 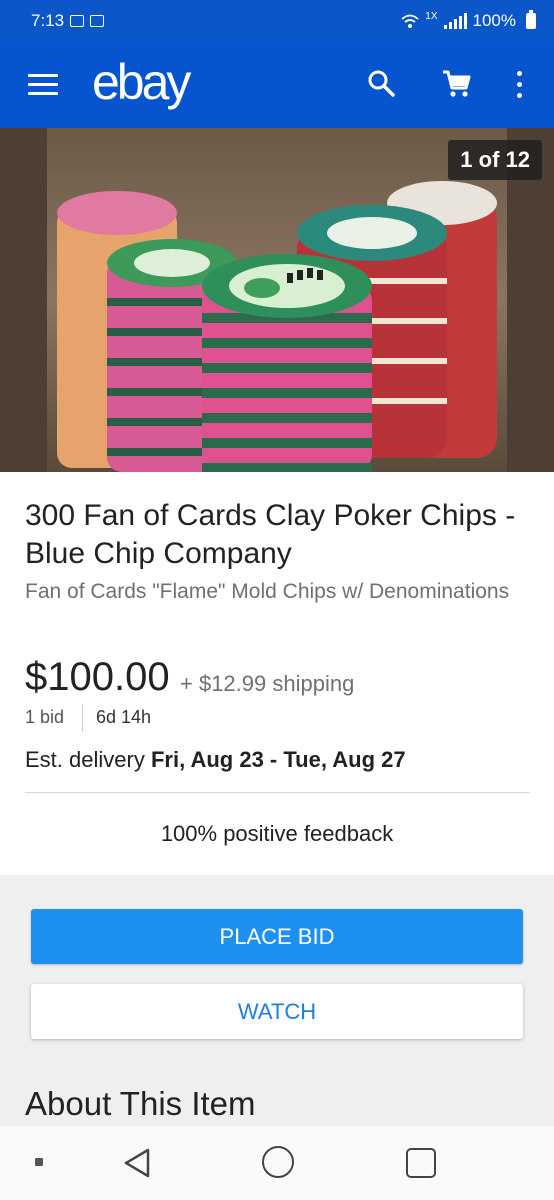 I want to click on back-icon, so click(x=137, y=1163).